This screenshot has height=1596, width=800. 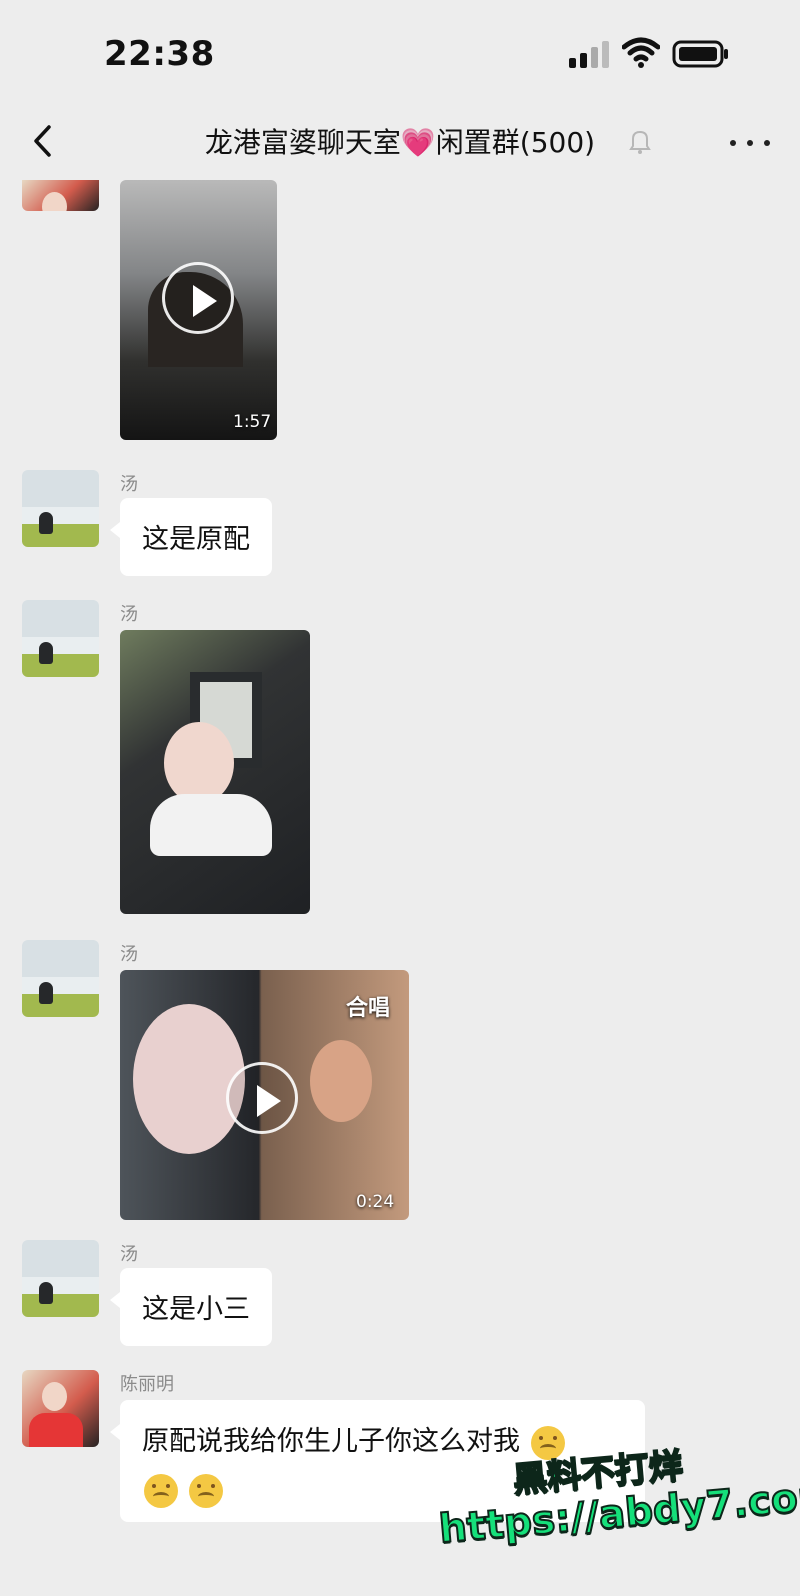 What do you see at coordinates (400, 530) in the screenshot?
I see `message-text-1: 汤 这是原配` at bounding box center [400, 530].